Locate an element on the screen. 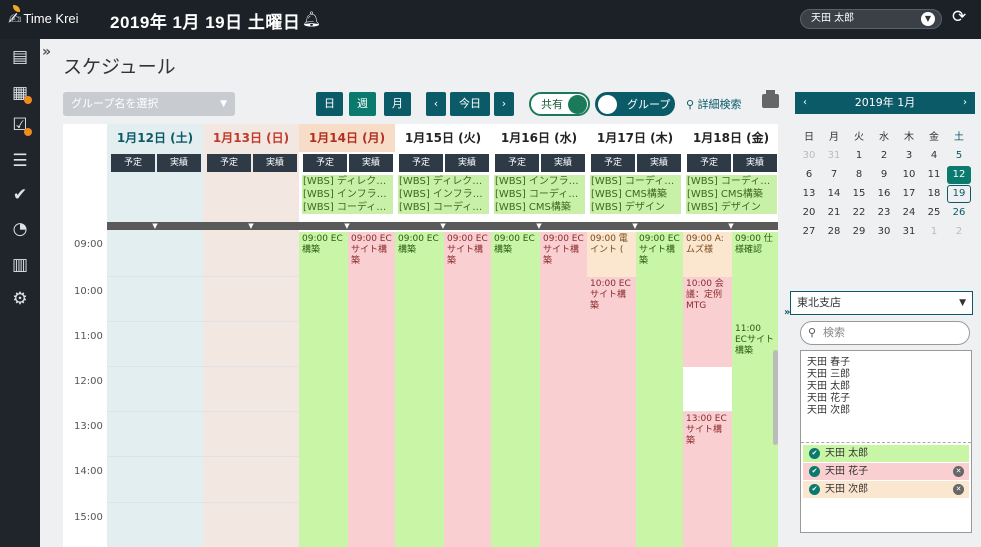 This screenshot has width=981, height=547. calendar-day: 12 is located at coordinates (959, 175).